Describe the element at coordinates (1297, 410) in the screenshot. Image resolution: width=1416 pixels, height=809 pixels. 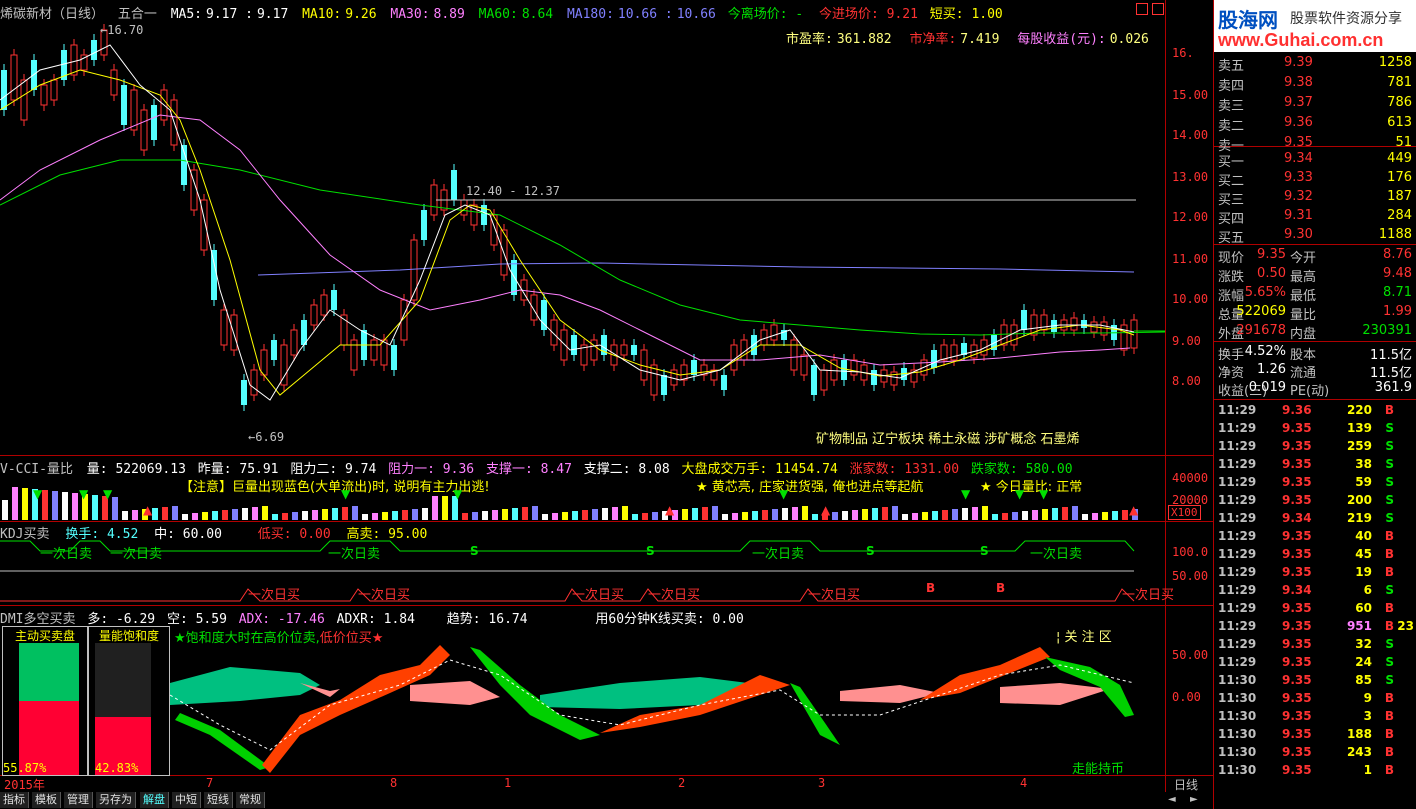
I see `tick-price: 9.36` at that location.